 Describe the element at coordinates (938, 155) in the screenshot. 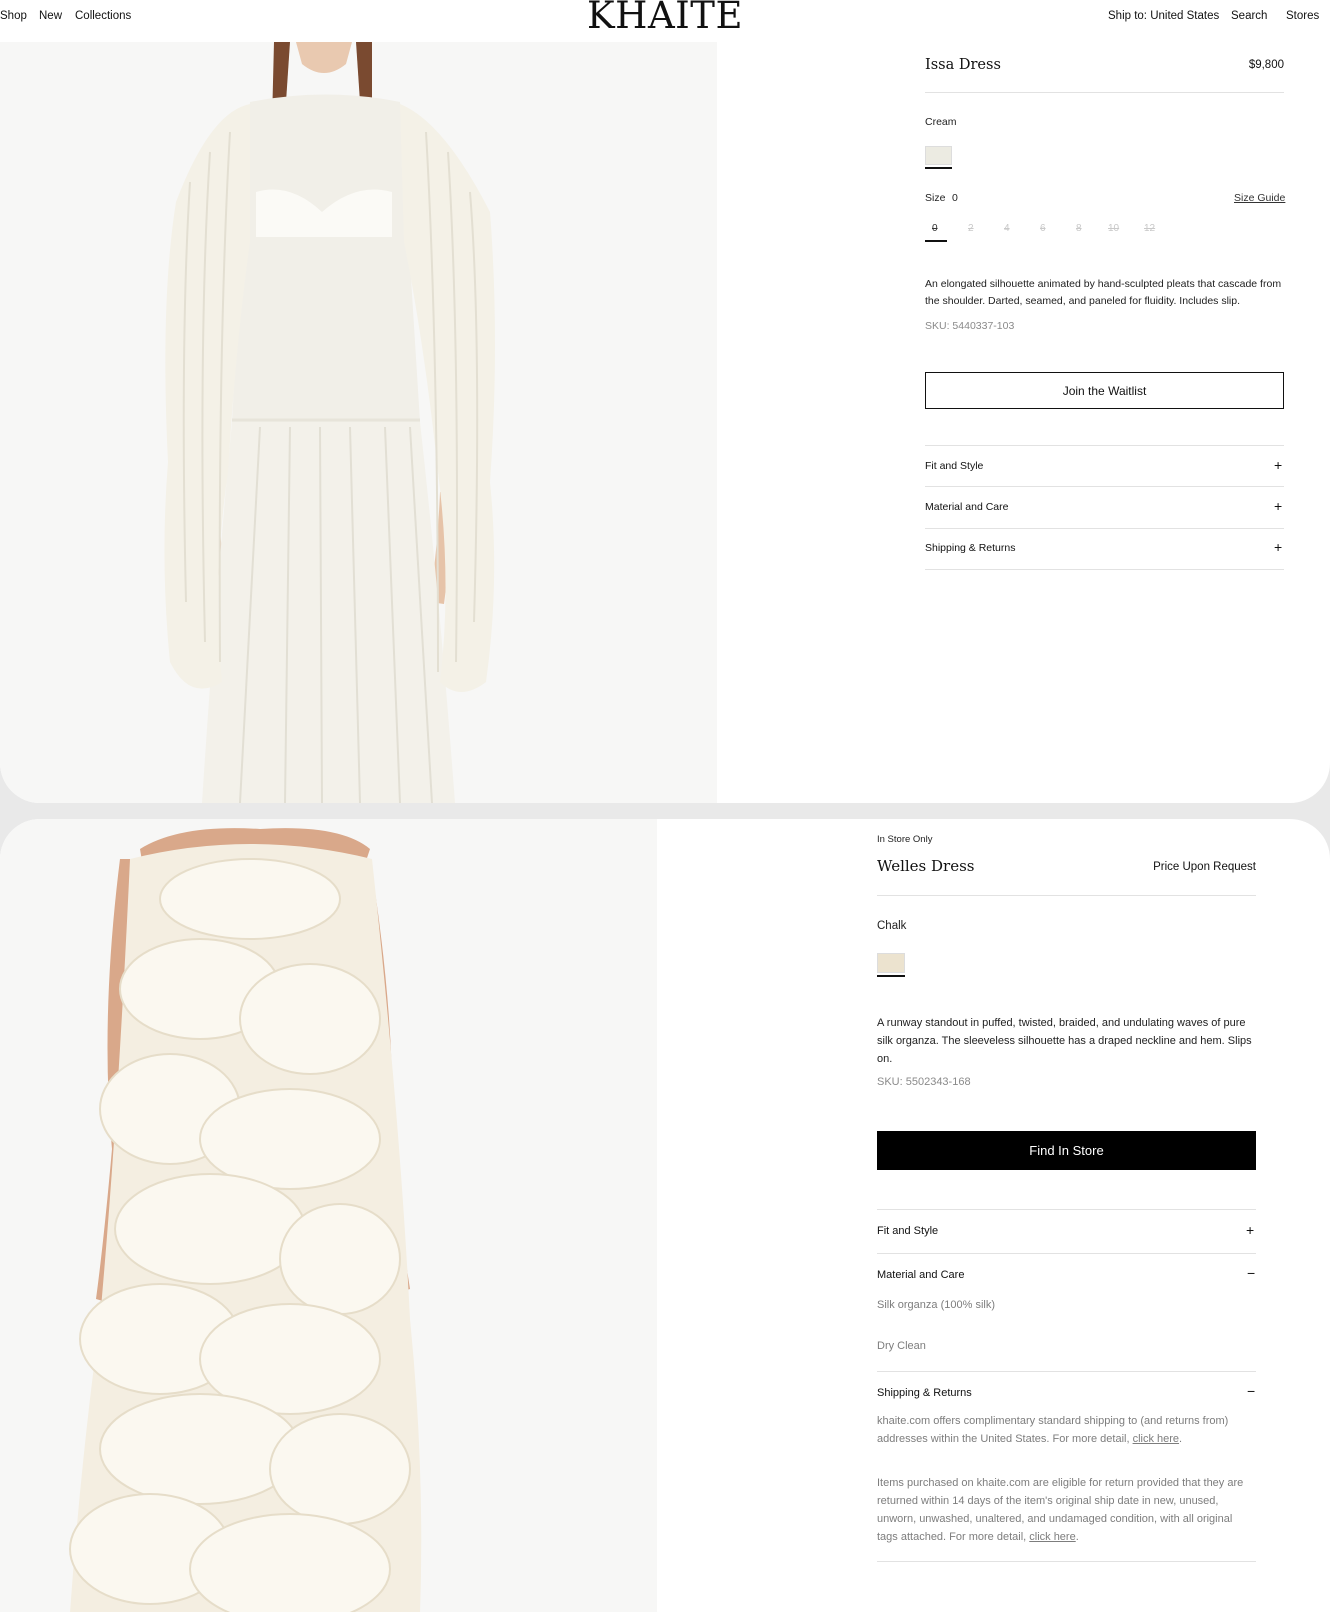

I see `color-swatch-cream` at that location.